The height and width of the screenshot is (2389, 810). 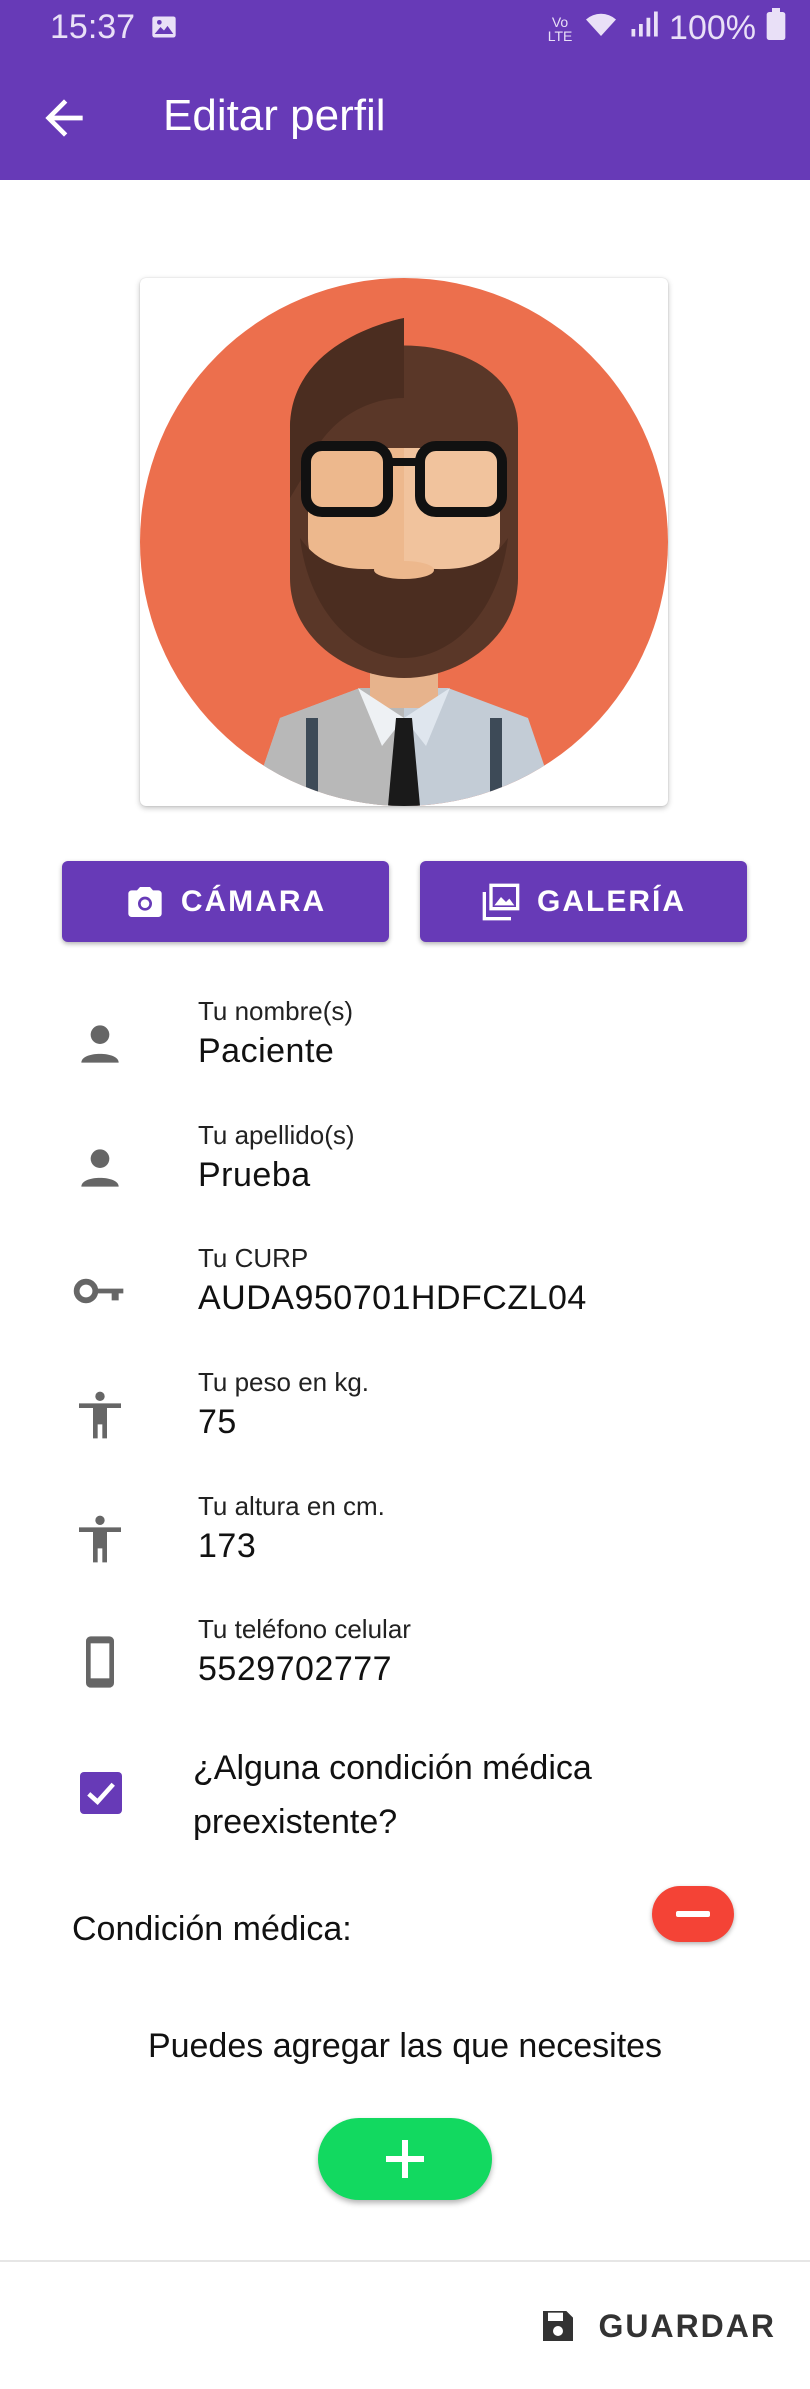 I want to click on footer-divider, so click(x=405, y=2261).